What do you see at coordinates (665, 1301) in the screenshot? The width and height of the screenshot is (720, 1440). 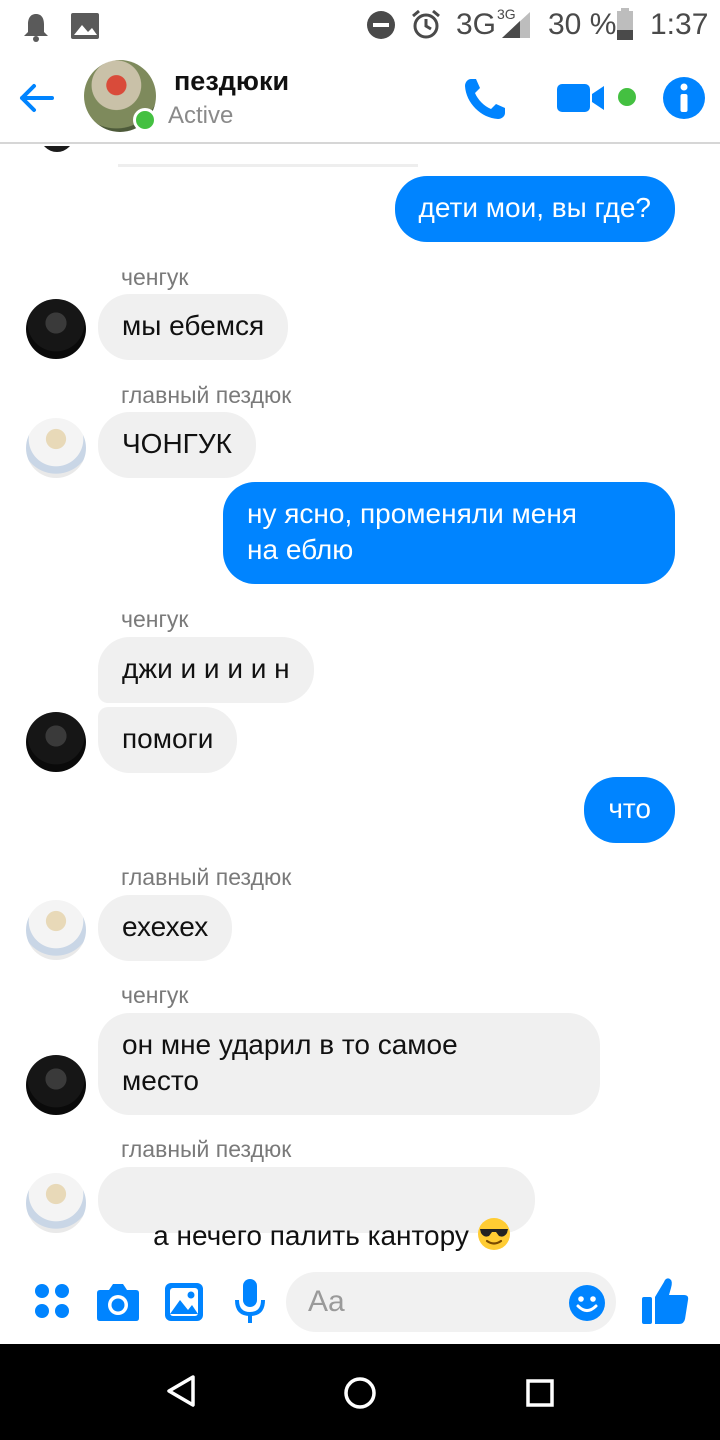 I see `thumbs-up-icon` at bounding box center [665, 1301].